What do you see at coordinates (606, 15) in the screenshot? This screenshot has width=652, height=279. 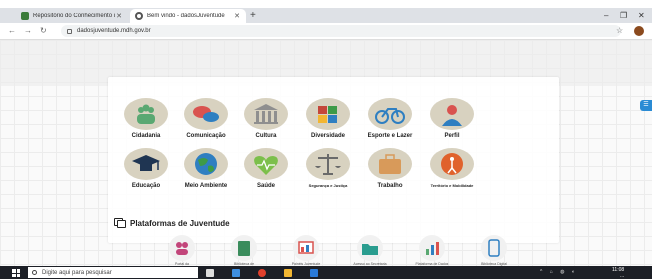 I see `minimize-button: –` at bounding box center [606, 15].